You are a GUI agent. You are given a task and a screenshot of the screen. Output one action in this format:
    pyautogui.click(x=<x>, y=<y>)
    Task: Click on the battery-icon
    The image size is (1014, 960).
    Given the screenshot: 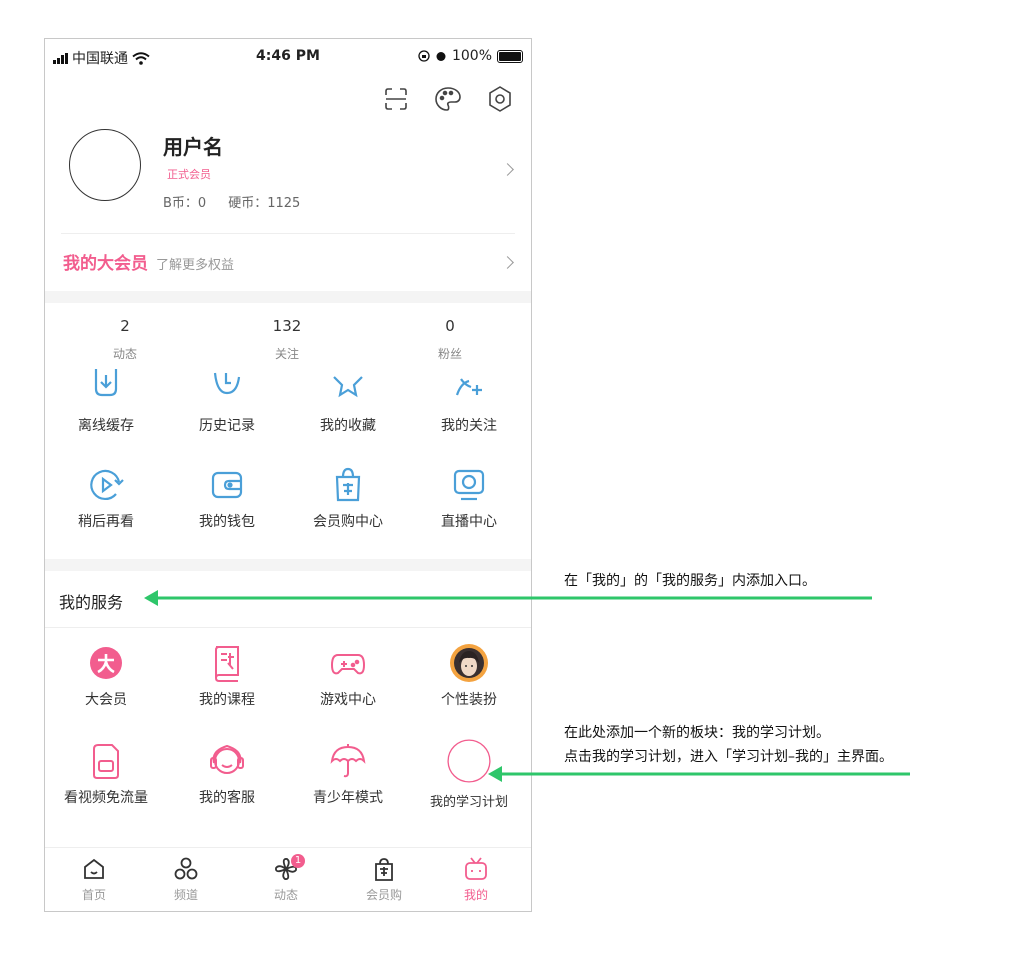 What is the action you would take?
    pyautogui.click(x=510, y=56)
    